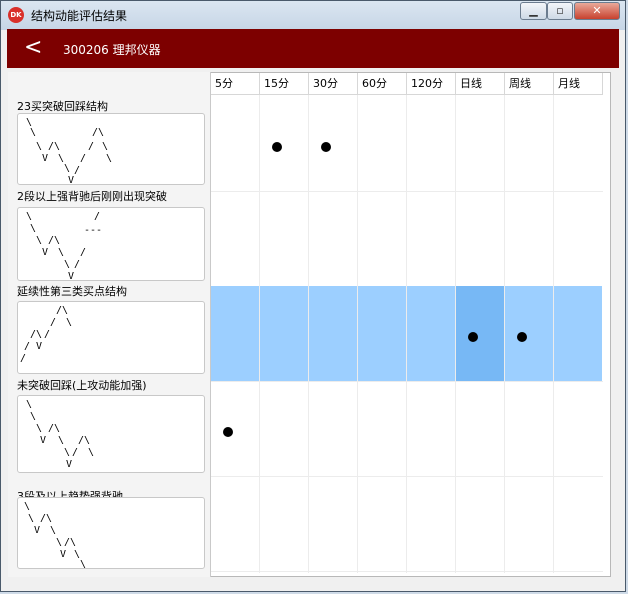 The height and width of the screenshot is (594, 628). What do you see at coordinates (578, 84) in the screenshot?
I see `column-header: 月线` at bounding box center [578, 84].